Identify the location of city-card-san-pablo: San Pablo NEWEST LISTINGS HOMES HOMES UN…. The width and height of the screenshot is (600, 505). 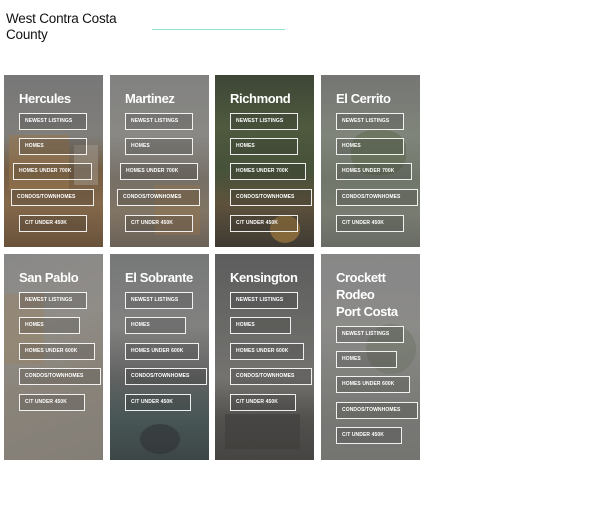
(53, 357).